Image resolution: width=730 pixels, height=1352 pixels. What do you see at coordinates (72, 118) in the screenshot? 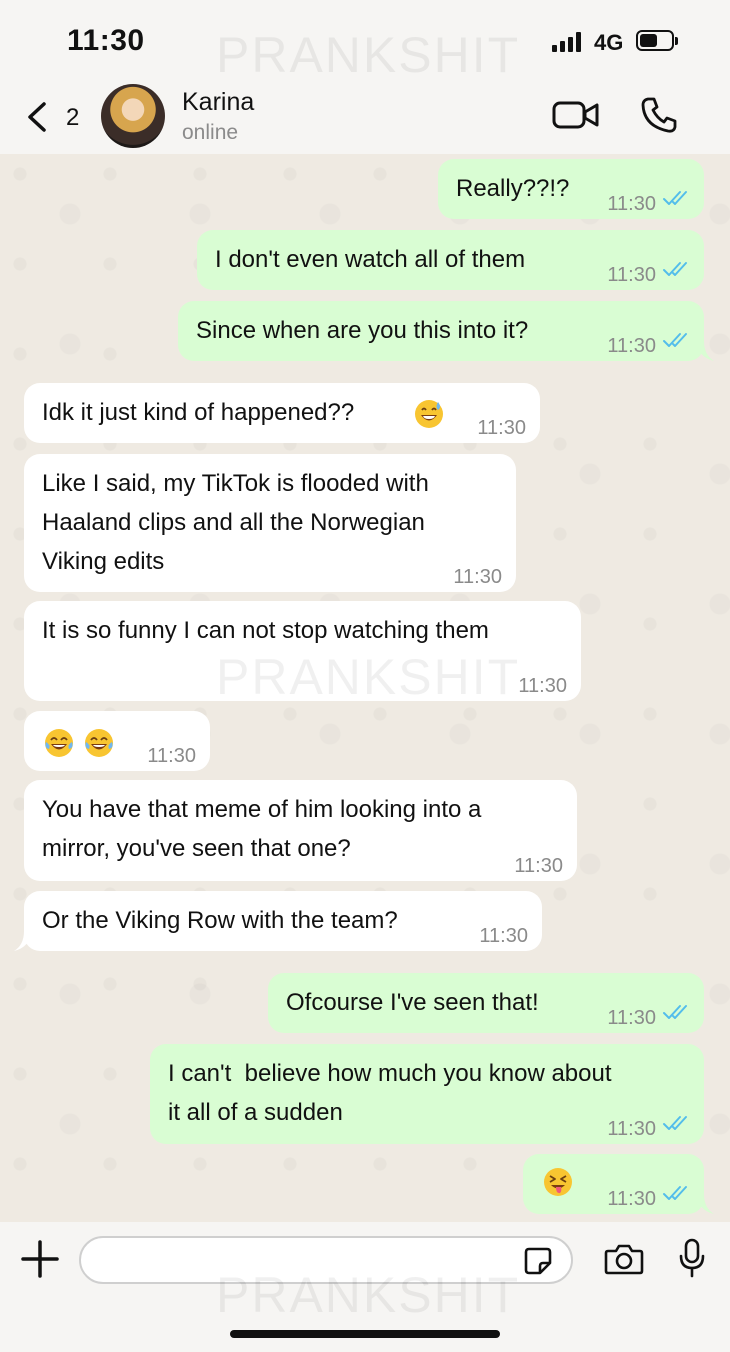
I see `unread-count: 2` at bounding box center [72, 118].